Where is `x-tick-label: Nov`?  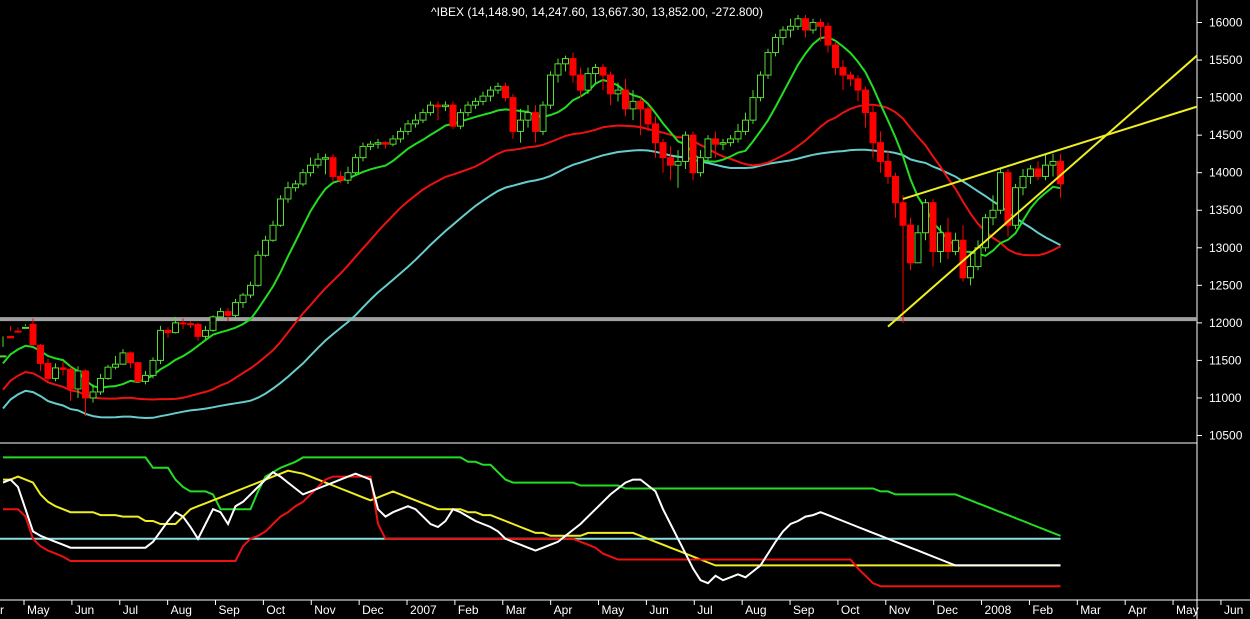 x-tick-label: Nov is located at coordinates (899, 610).